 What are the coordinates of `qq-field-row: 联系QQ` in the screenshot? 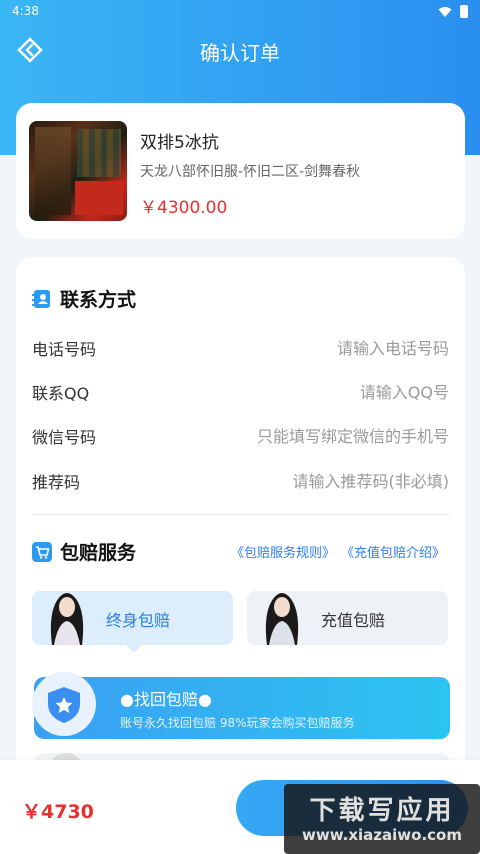 It's located at (240, 392).